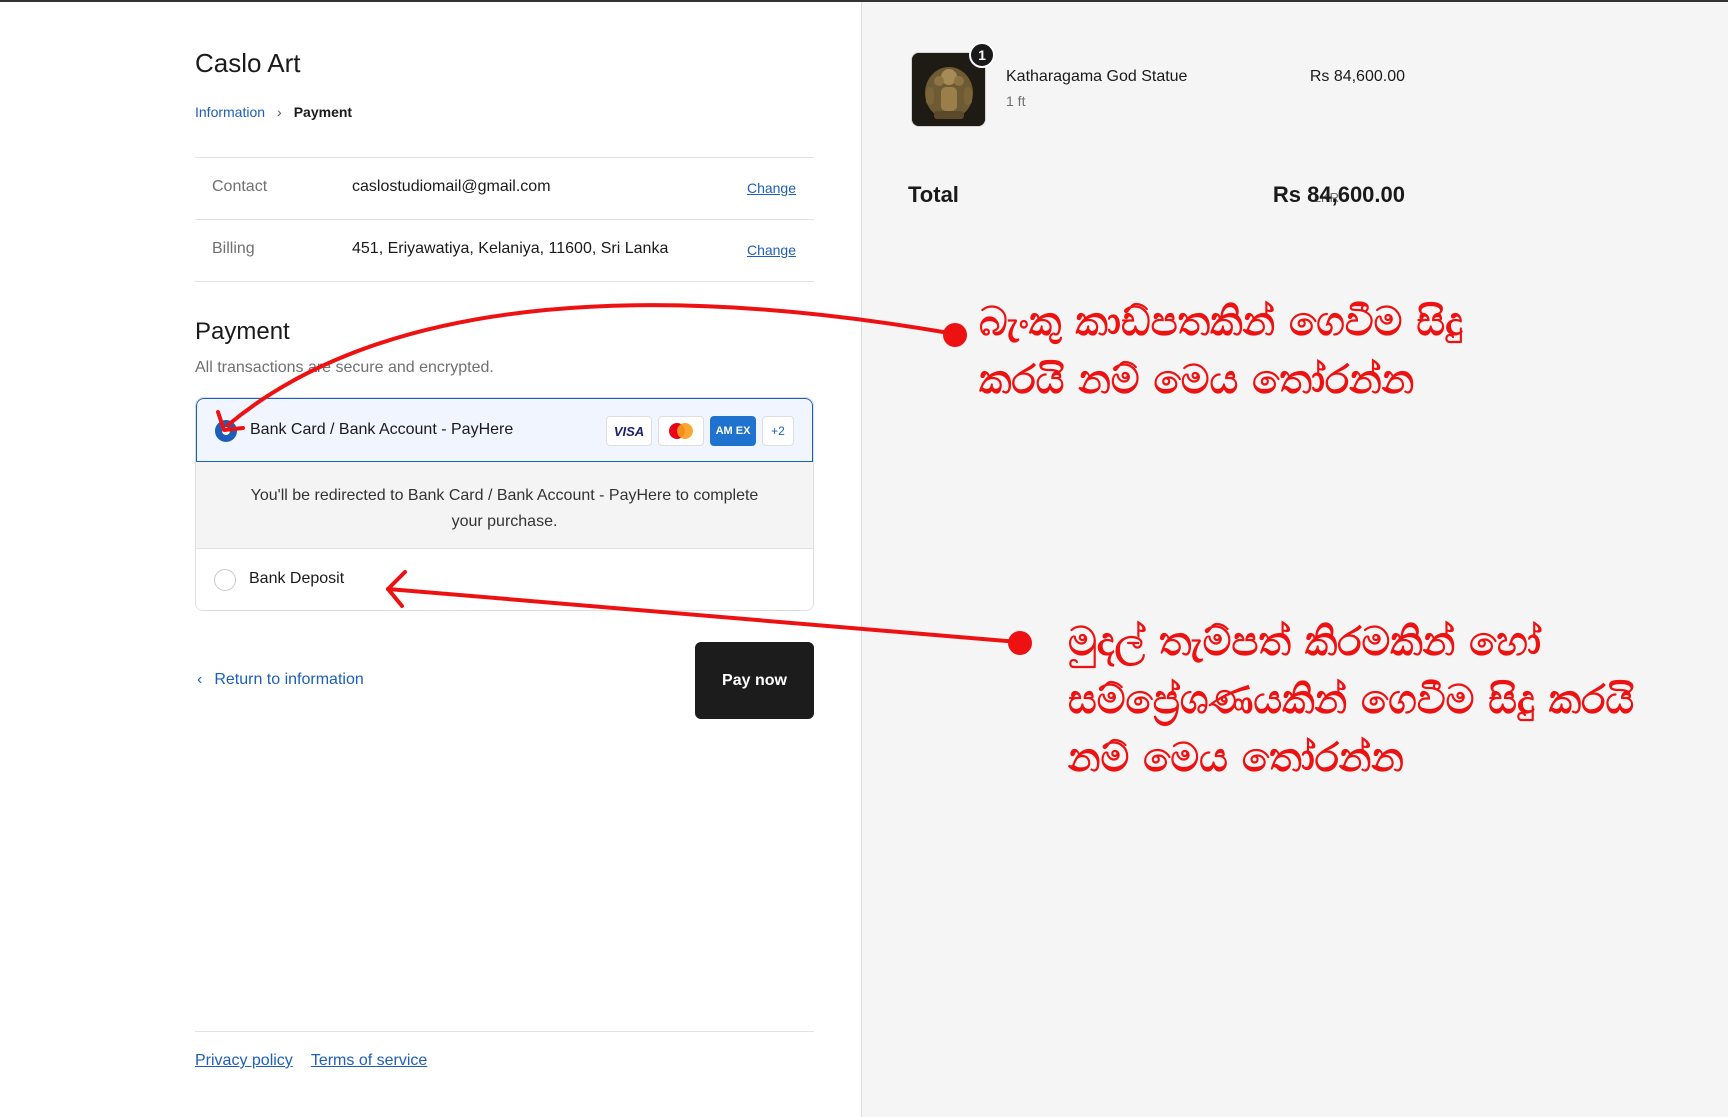 The height and width of the screenshot is (1117, 1728). Describe the element at coordinates (504, 579) in the screenshot. I see `payment-method-bank-deposit: Bank Deposit` at that location.